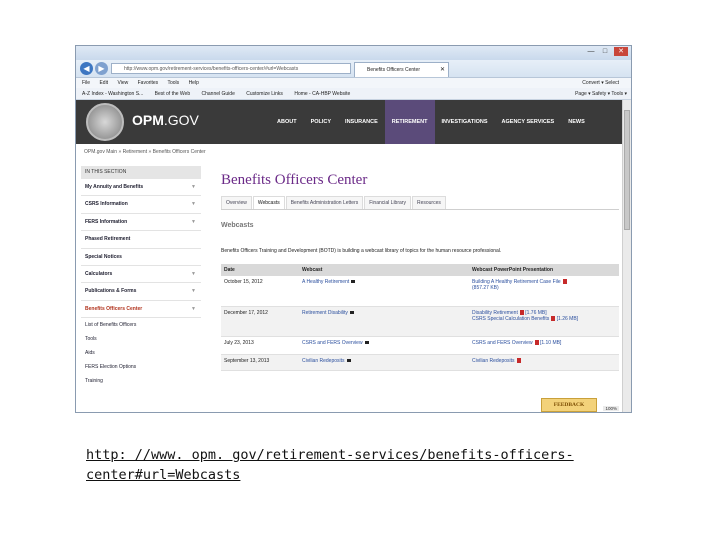 The height and width of the screenshot is (540, 720). What do you see at coordinates (576, 122) in the screenshot?
I see `nav-news: NEWS` at bounding box center [576, 122].